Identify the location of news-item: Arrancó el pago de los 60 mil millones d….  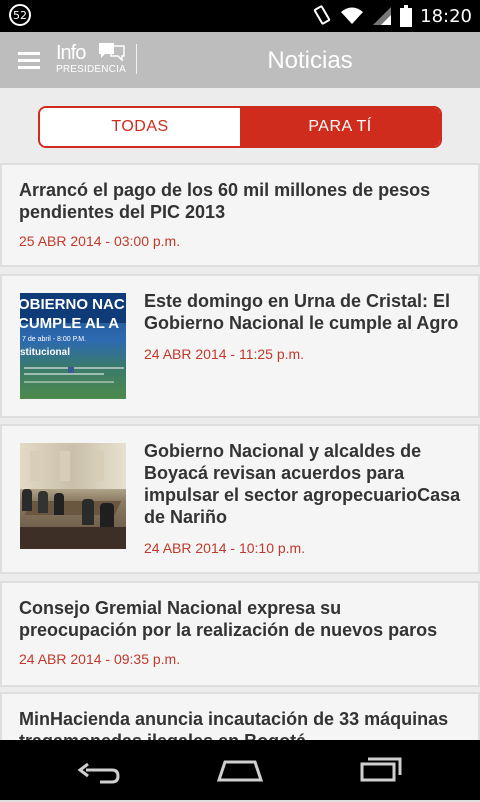
(240, 215).